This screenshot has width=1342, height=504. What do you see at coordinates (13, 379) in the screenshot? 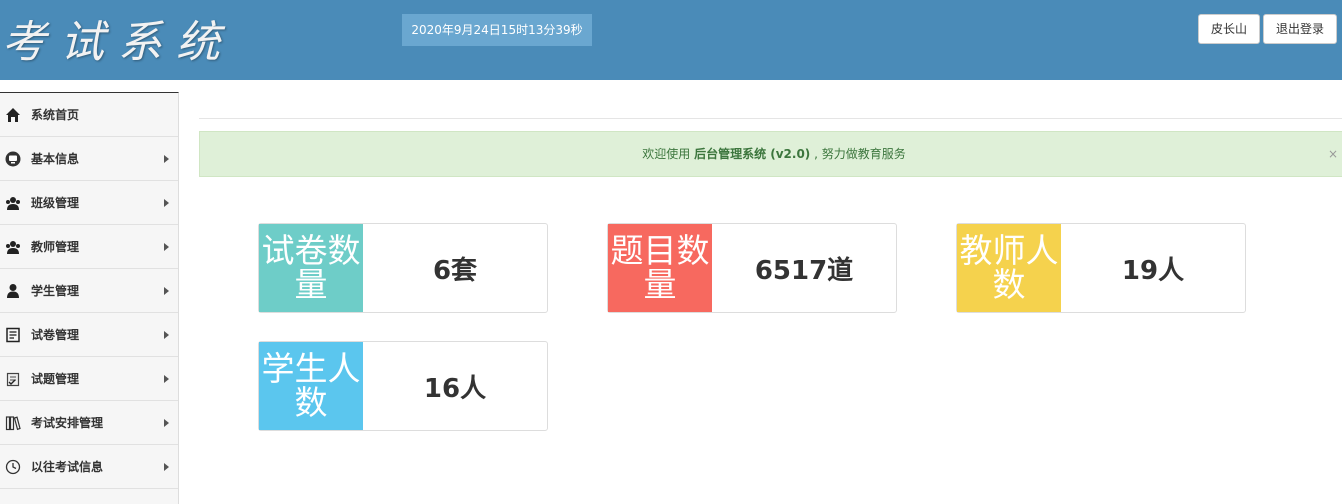
I see `checklist-icon` at bounding box center [13, 379].